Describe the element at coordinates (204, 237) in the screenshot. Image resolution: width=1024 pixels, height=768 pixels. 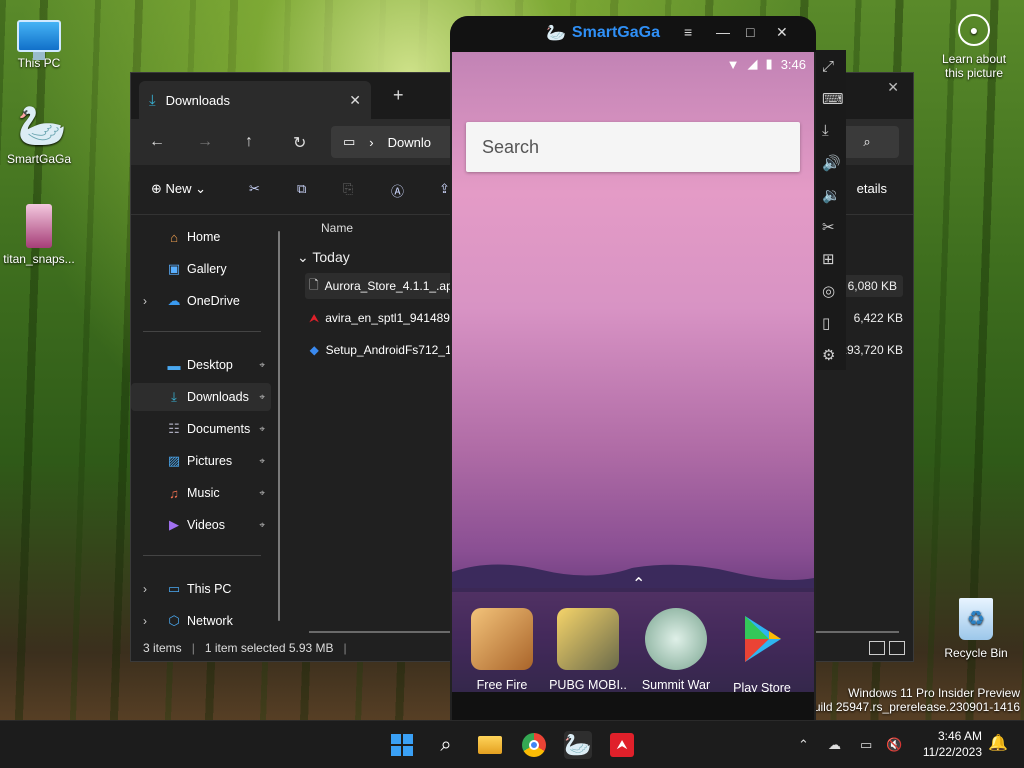
I see `sidebar-item-label: Home` at that location.